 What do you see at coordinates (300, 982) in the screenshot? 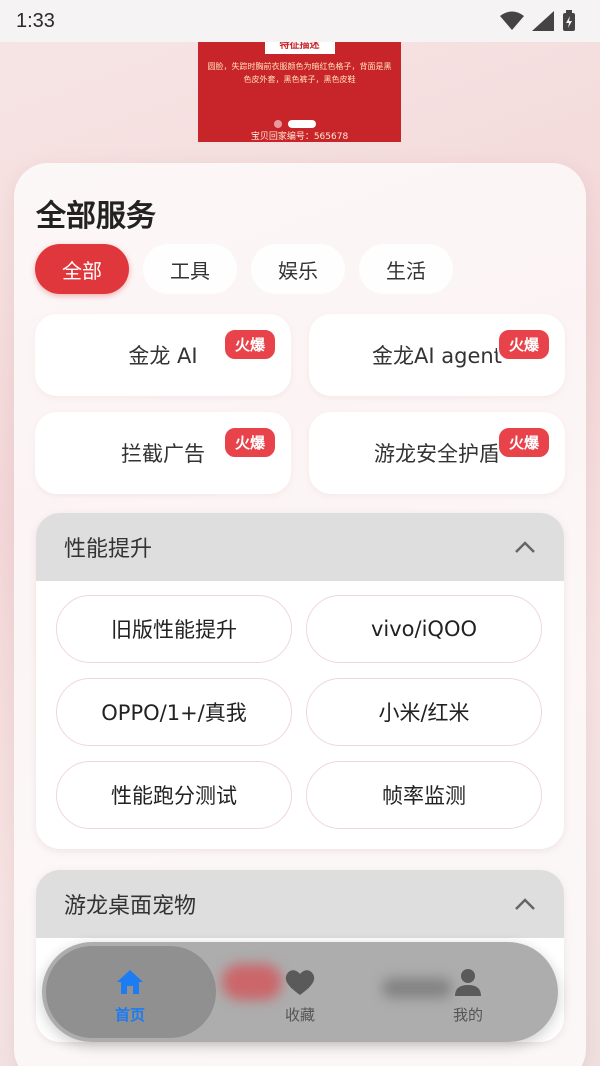
I see `heart-icon` at bounding box center [300, 982].